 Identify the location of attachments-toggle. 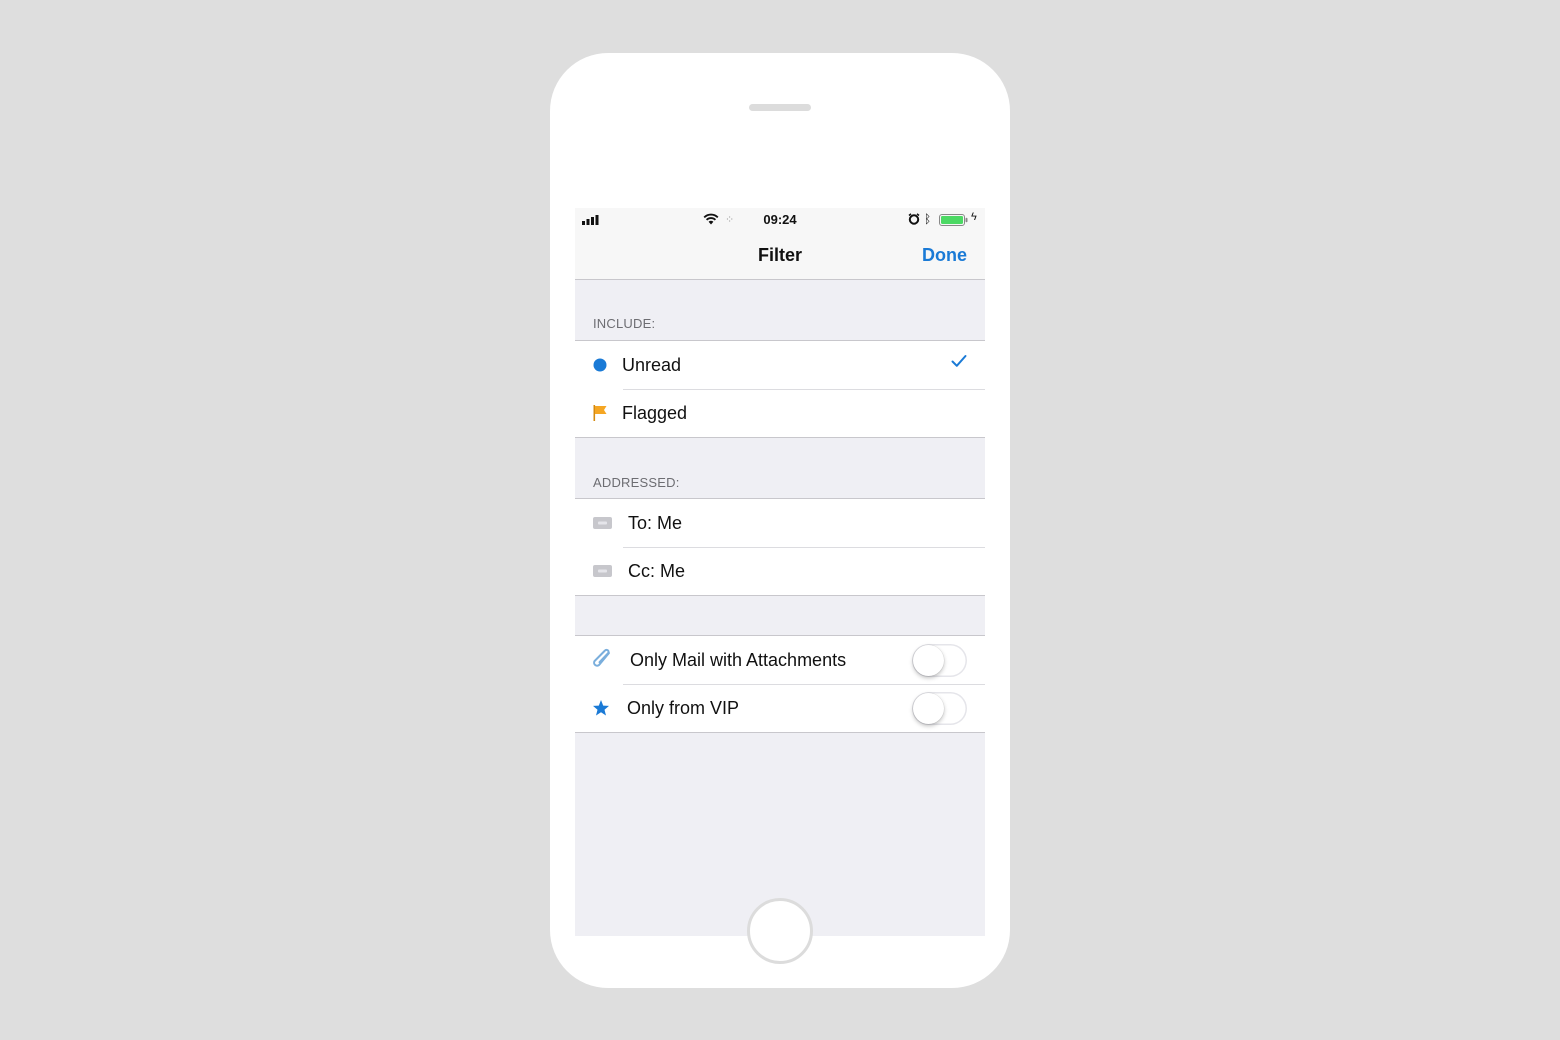
(939, 660).